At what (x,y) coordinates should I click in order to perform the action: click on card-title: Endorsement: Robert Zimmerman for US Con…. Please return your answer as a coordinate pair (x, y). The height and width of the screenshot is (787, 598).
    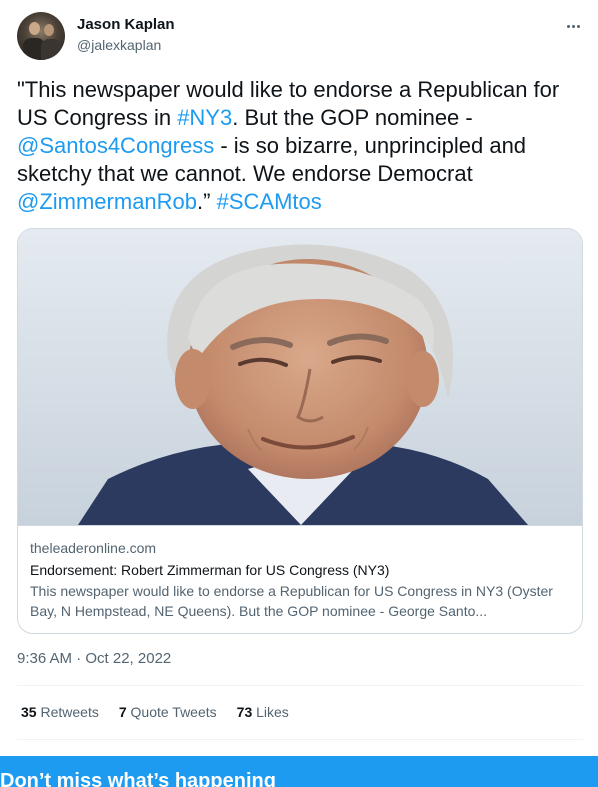
    Looking at the image, I should click on (210, 570).